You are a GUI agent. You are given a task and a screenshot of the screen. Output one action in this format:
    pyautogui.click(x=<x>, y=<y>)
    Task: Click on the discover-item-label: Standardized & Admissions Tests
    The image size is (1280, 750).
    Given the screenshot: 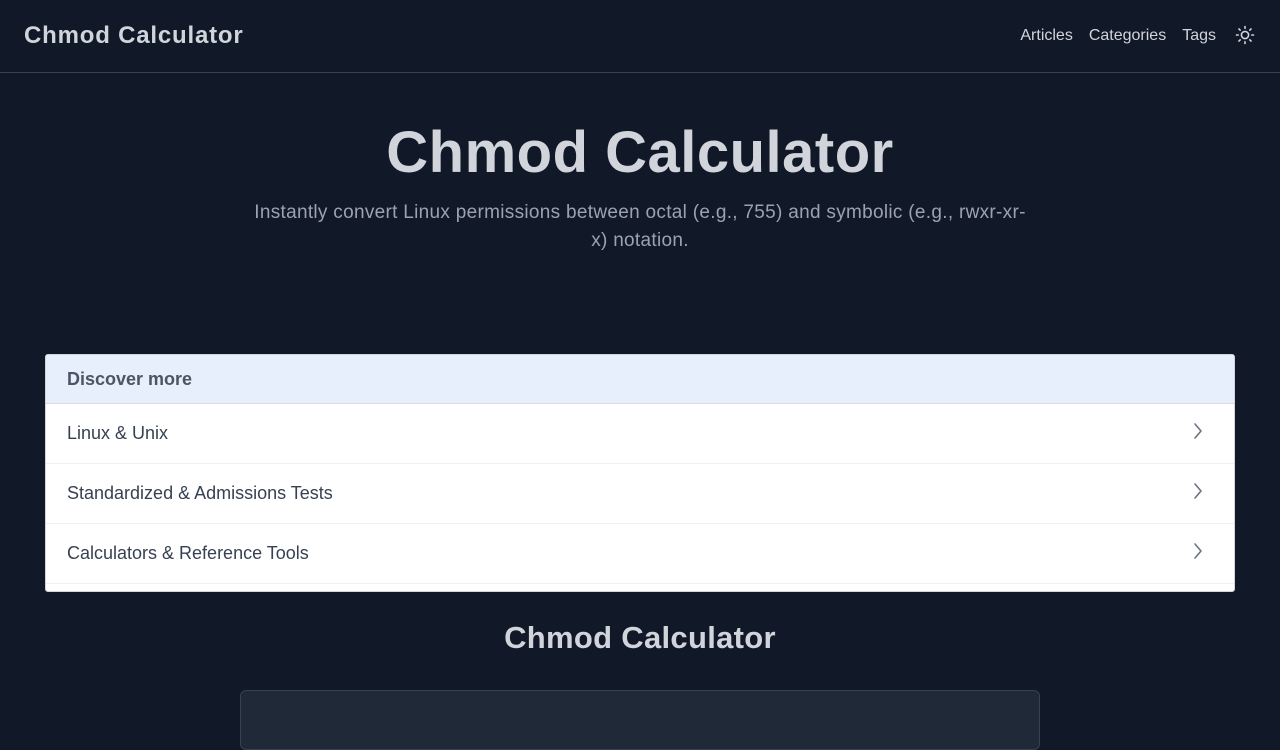 What is the action you would take?
    pyautogui.click(x=200, y=493)
    